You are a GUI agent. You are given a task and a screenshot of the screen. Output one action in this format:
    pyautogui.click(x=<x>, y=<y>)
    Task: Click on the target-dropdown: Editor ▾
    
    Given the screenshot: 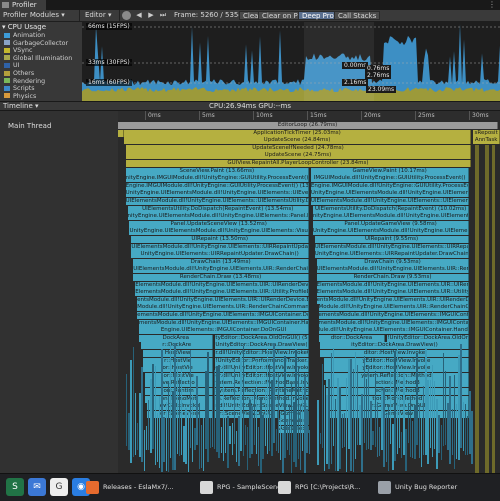 What is the action you would take?
    pyautogui.click(x=101, y=15)
    